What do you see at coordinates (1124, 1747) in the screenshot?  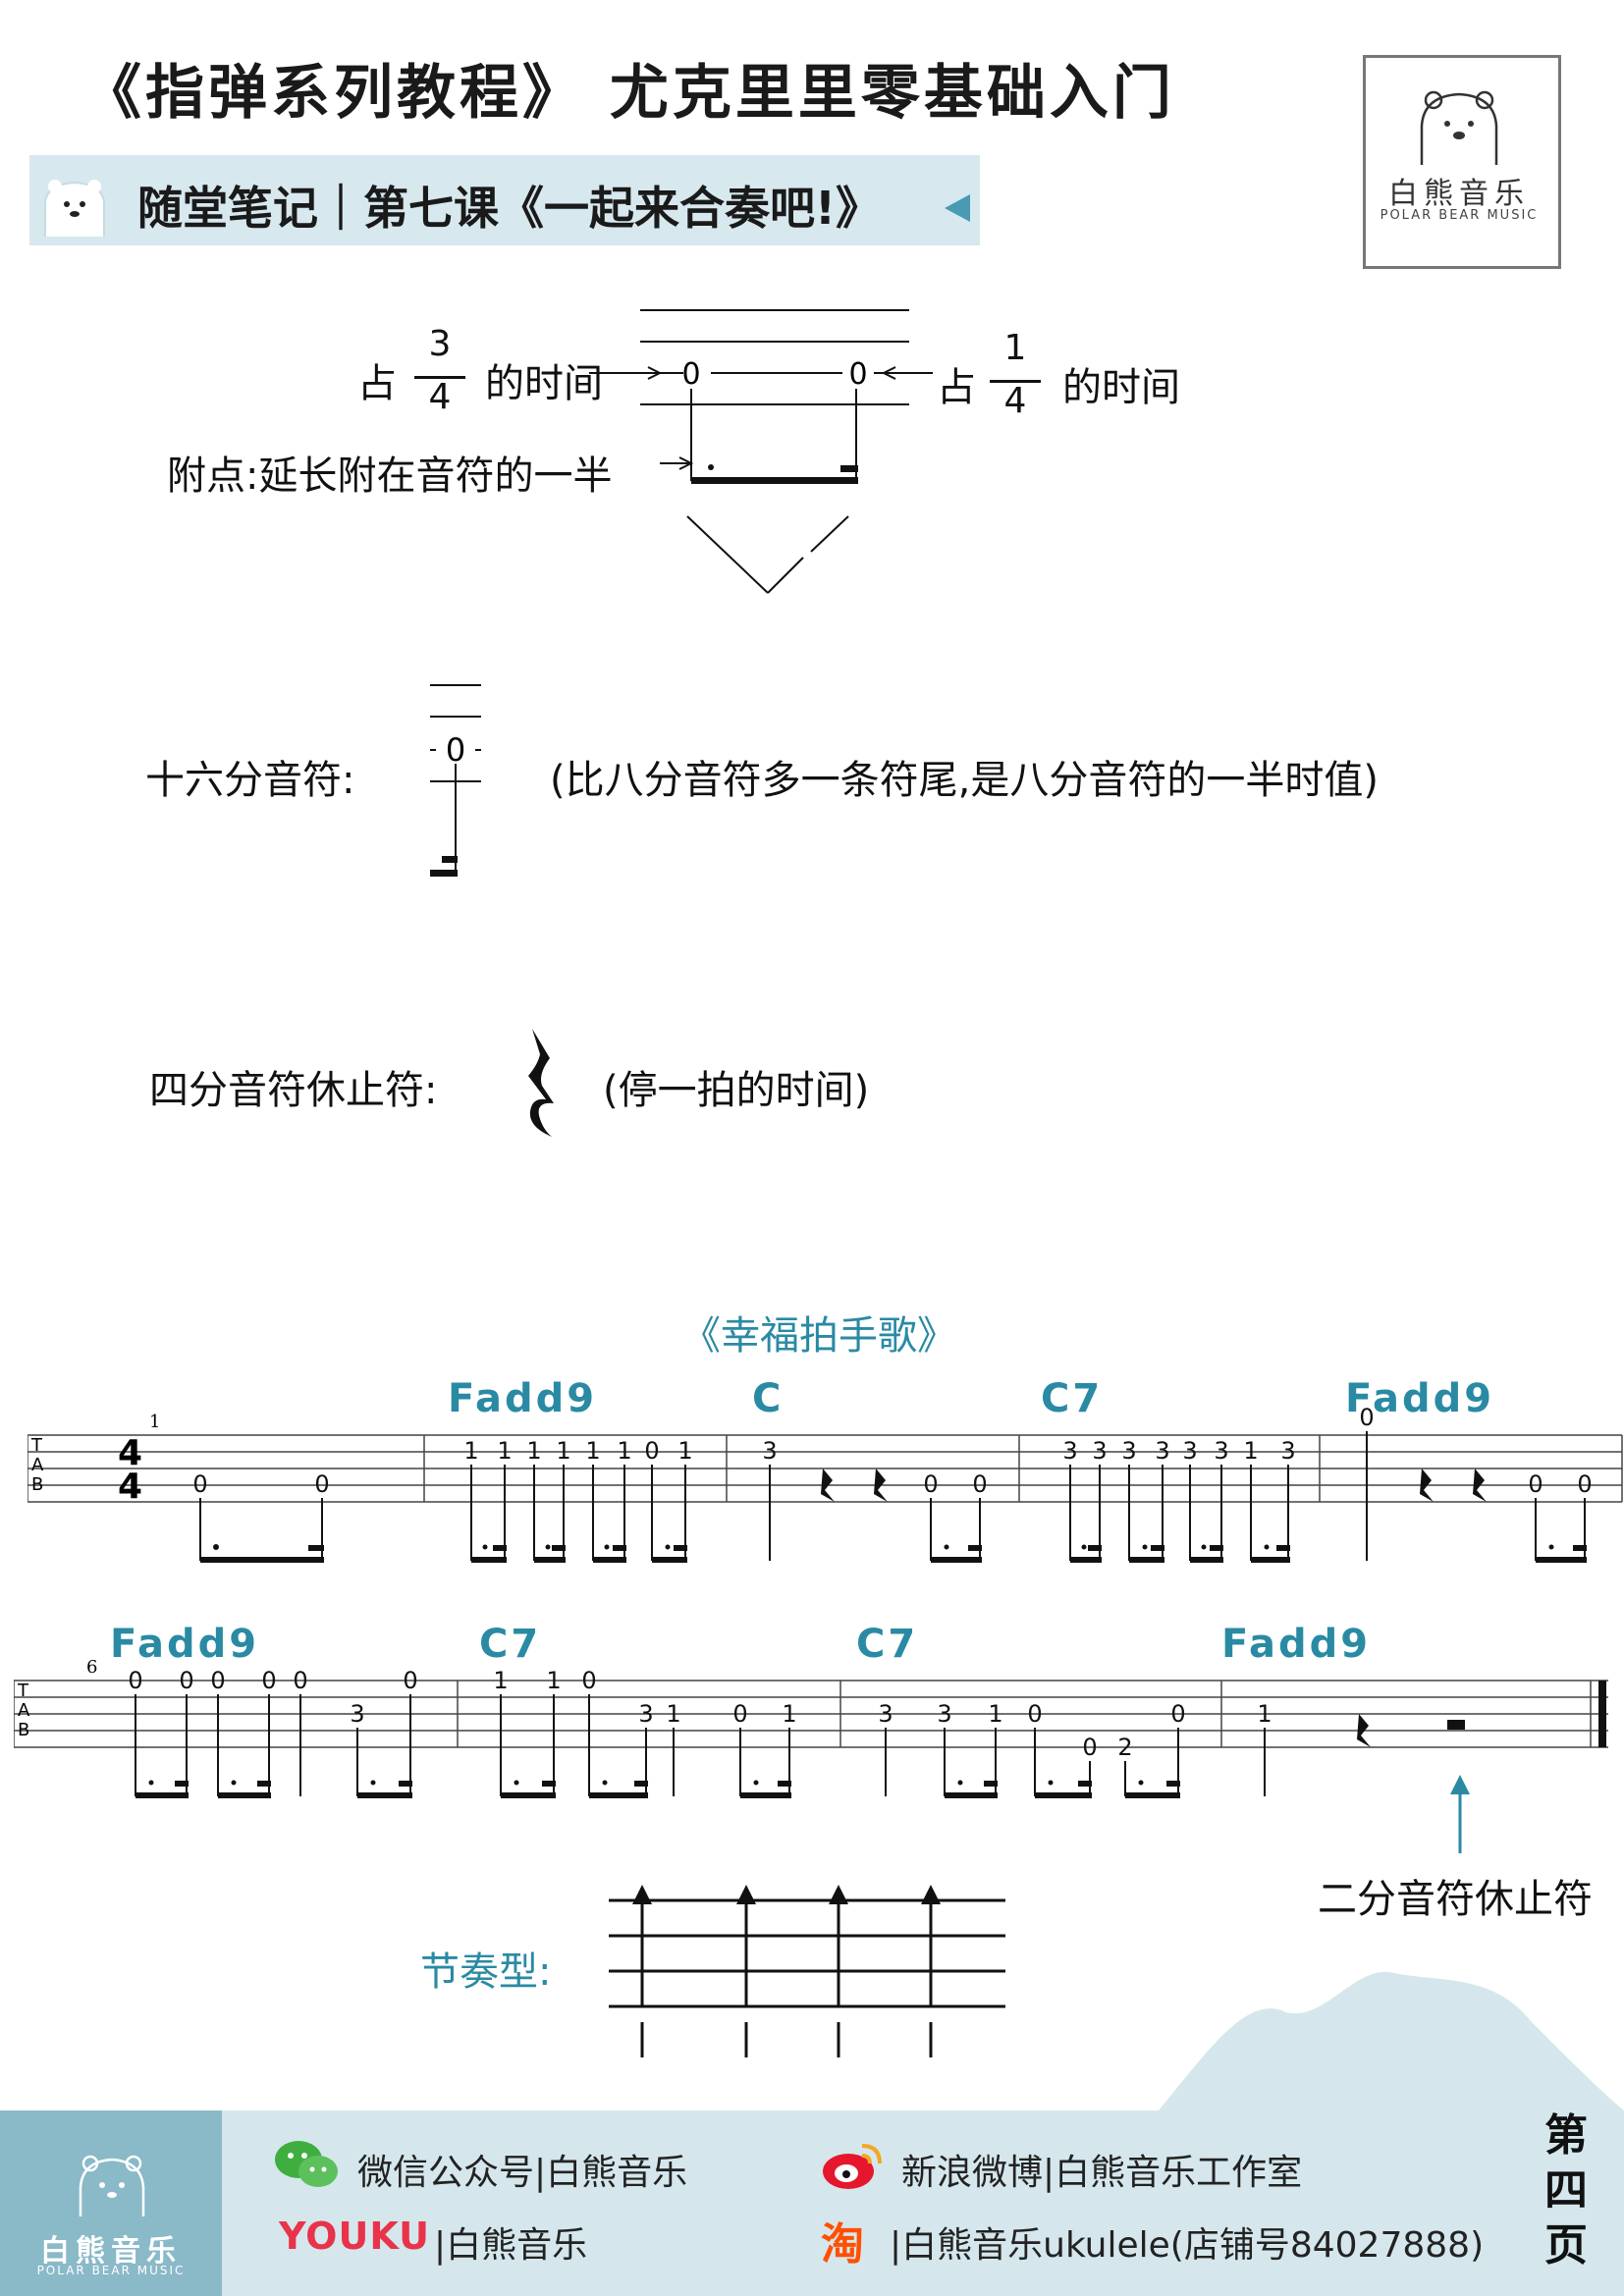 I see `svg-text: 2` at bounding box center [1124, 1747].